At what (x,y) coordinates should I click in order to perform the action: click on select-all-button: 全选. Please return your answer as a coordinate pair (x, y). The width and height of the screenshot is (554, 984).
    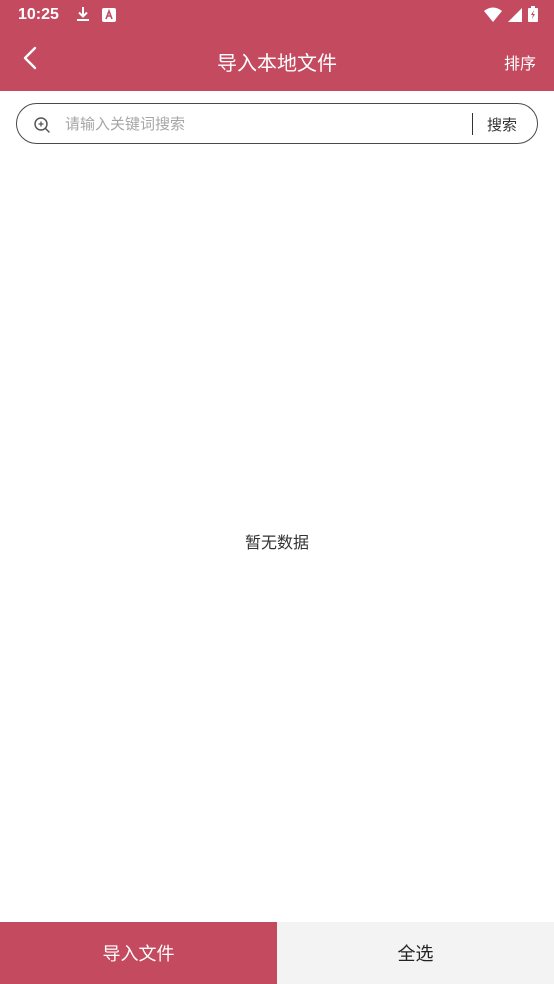
    Looking at the image, I should click on (415, 953).